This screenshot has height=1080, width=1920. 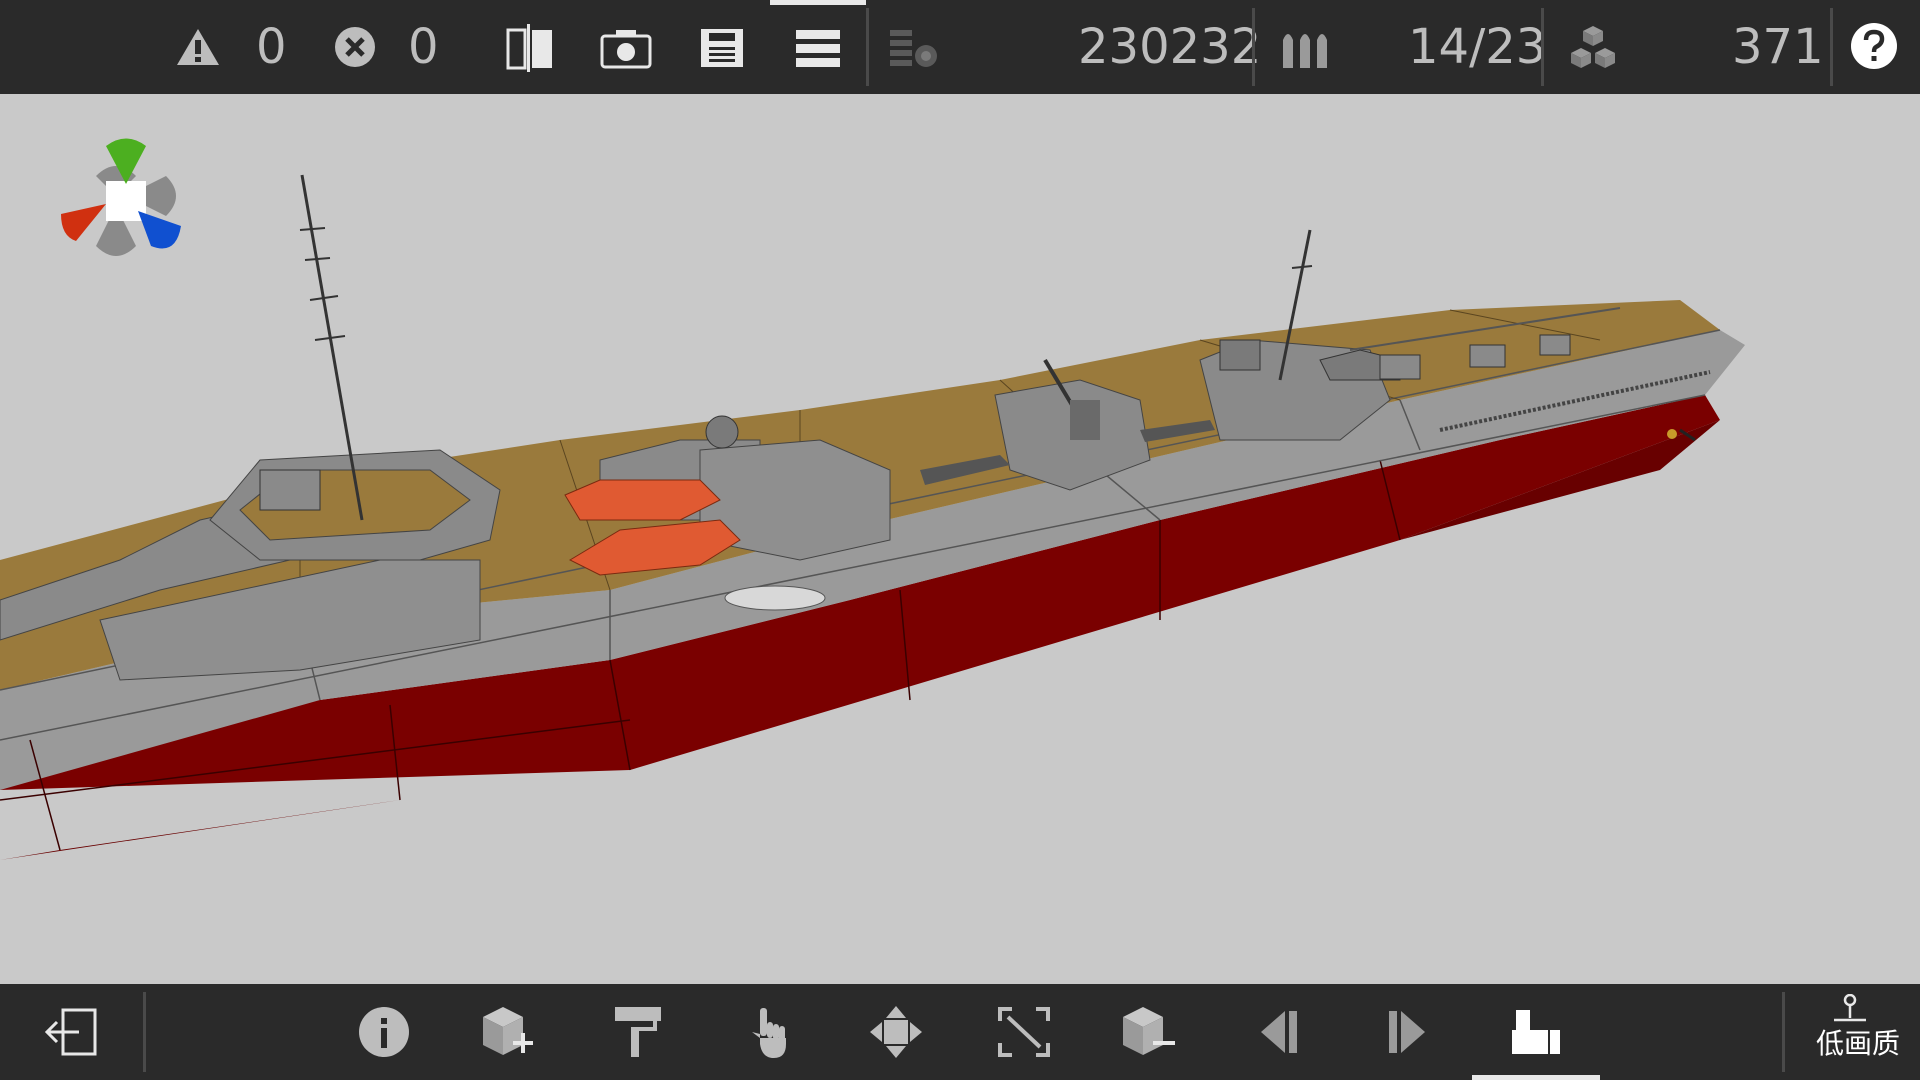 I want to click on menu-button, so click(x=818, y=48).